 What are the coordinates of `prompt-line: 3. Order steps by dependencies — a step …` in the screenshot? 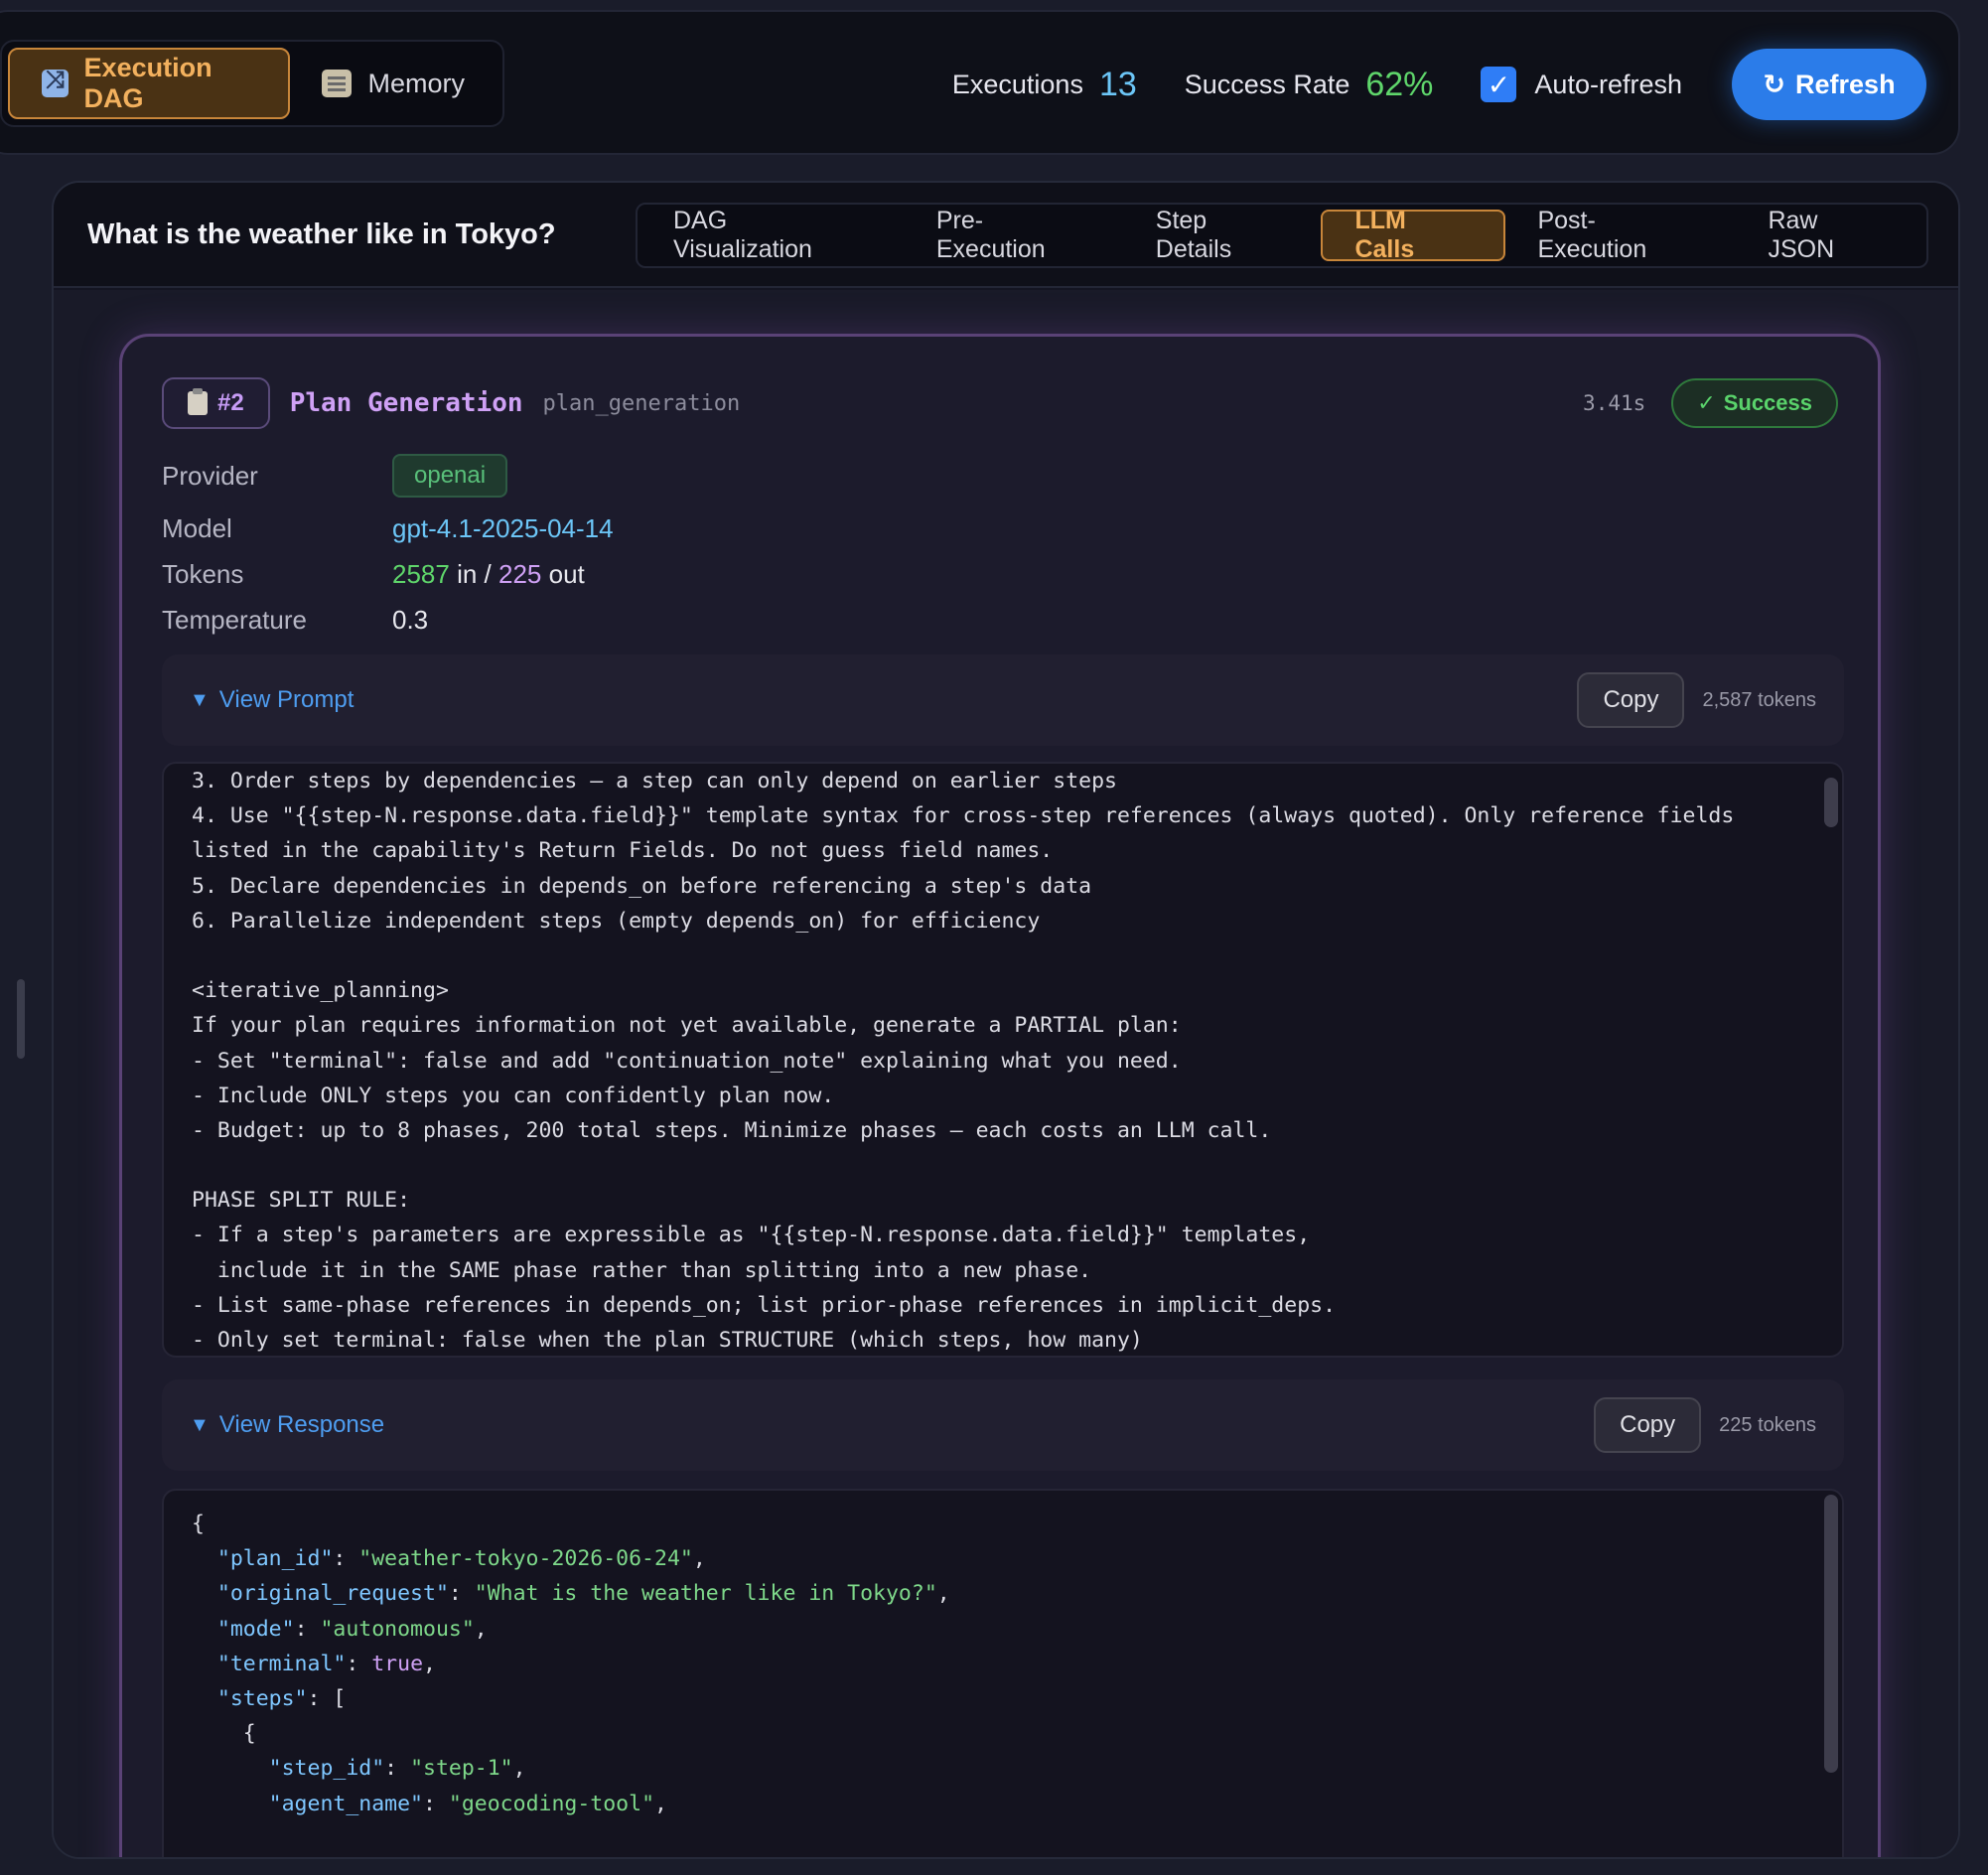 It's located at (654, 781).